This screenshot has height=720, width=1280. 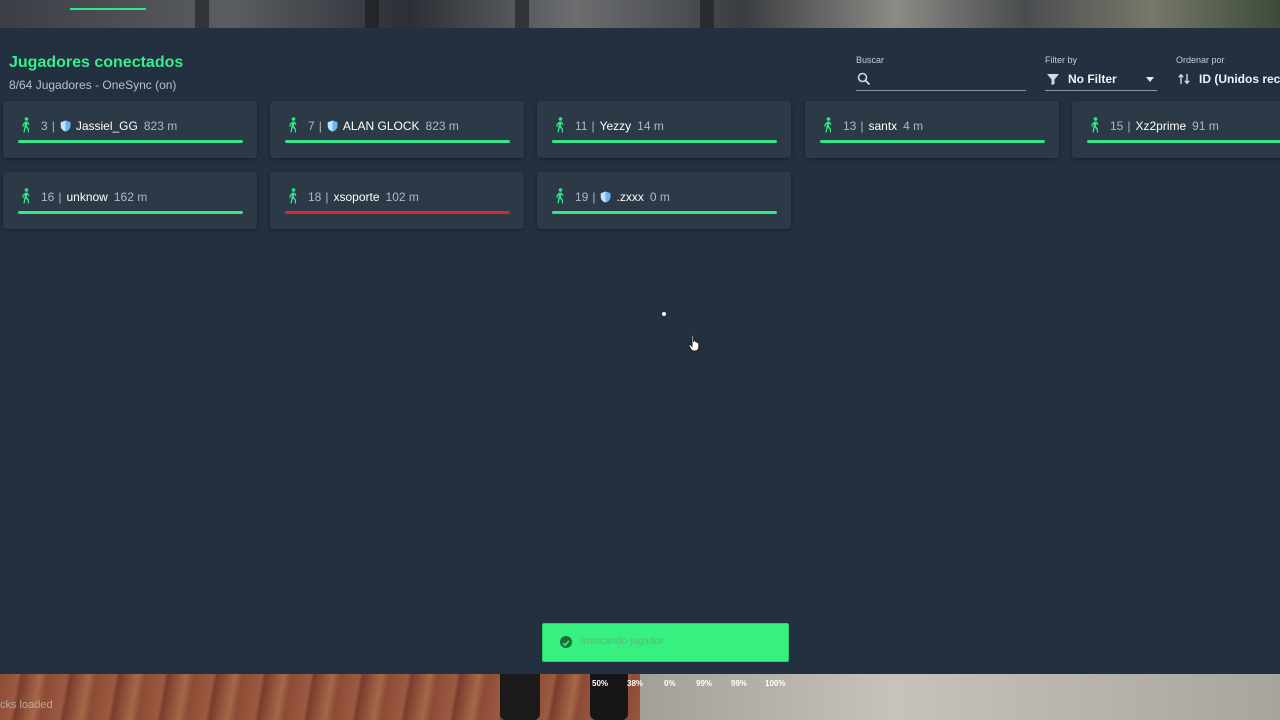 What do you see at coordinates (864, 79) in the screenshot?
I see `search-icon` at bounding box center [864, 79].